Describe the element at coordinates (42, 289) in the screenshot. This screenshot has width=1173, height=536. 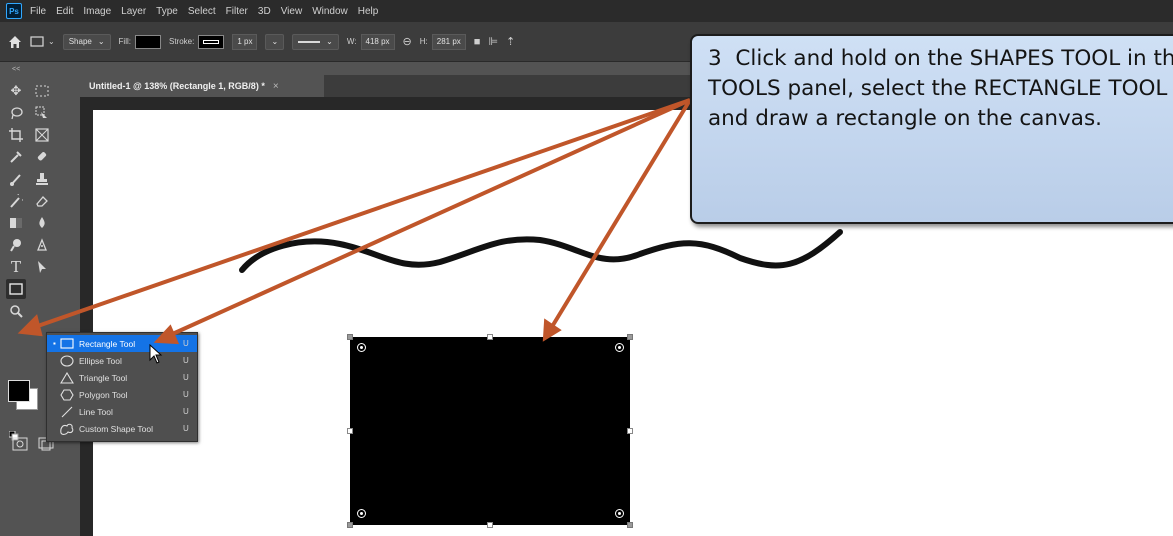
I see `hand-tool-icon` at that location.